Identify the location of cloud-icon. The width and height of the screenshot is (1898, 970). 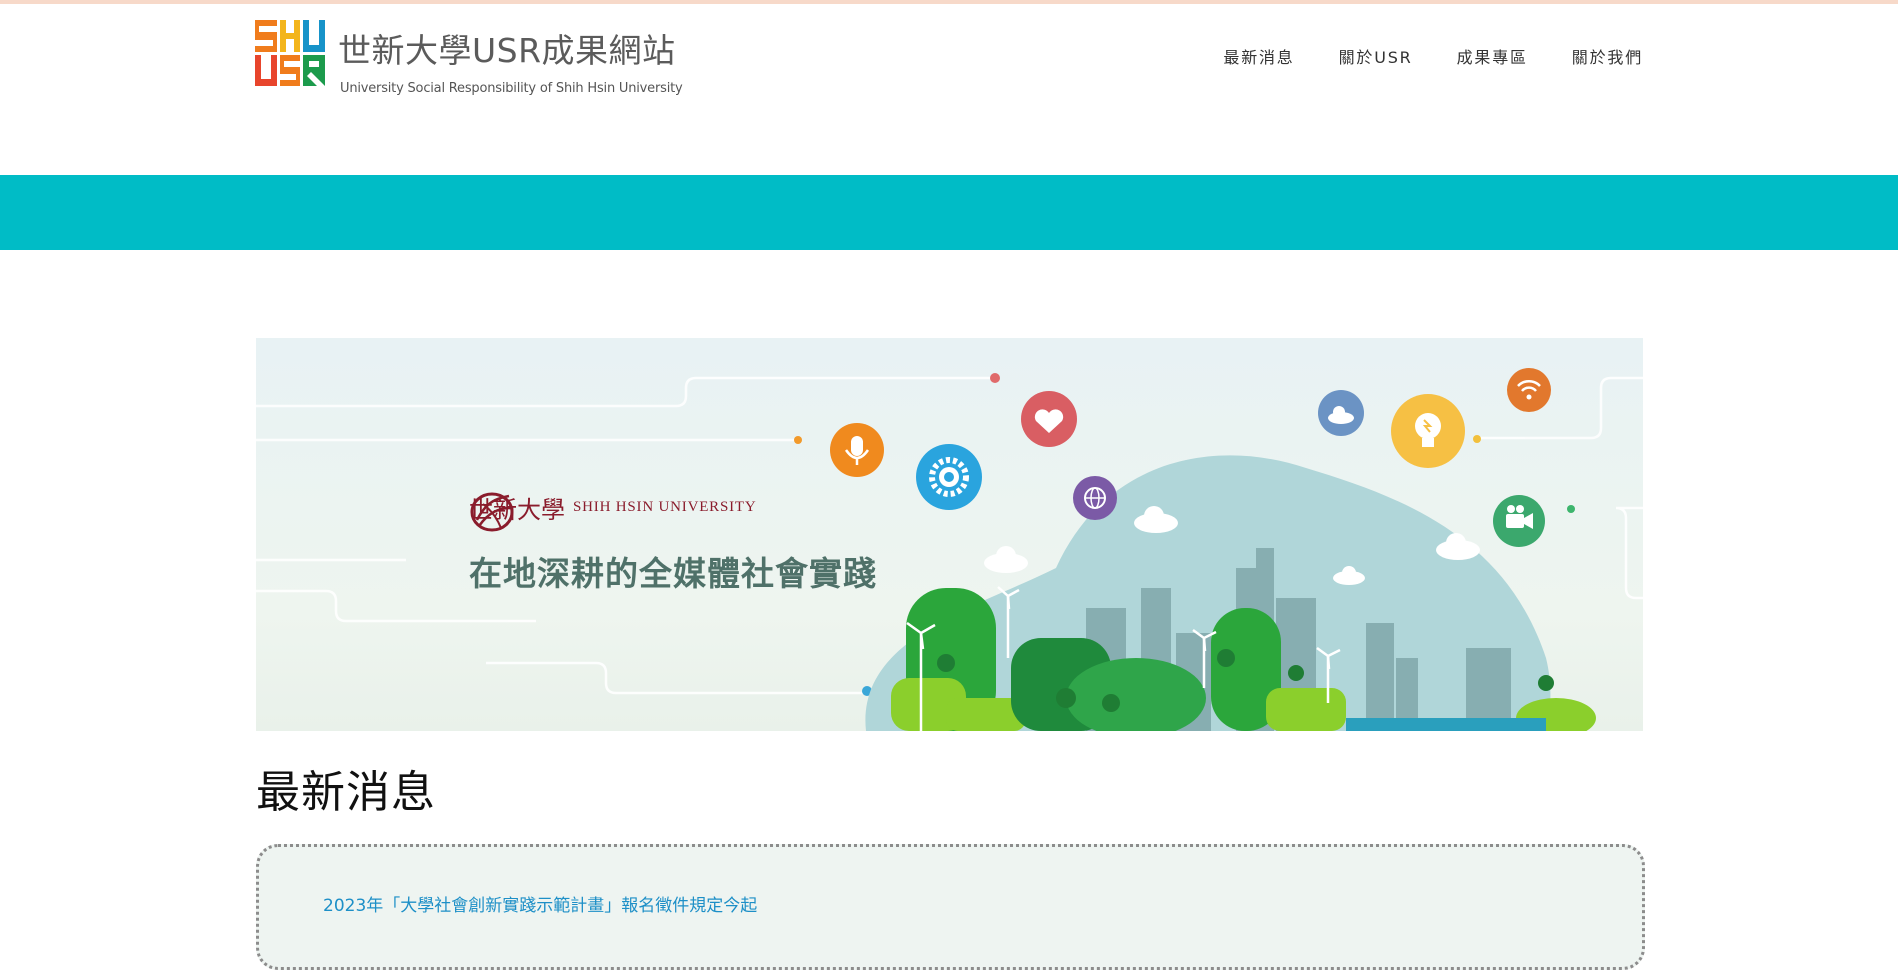
(1341, 413).